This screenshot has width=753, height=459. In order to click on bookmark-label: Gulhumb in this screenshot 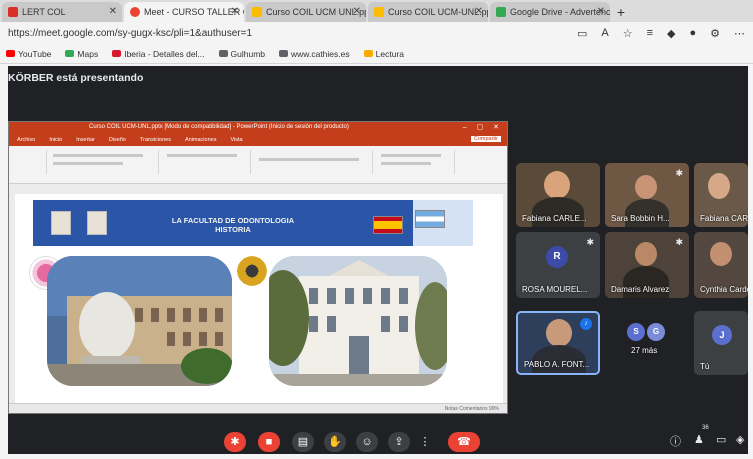, I will do `click(248, 53)`.